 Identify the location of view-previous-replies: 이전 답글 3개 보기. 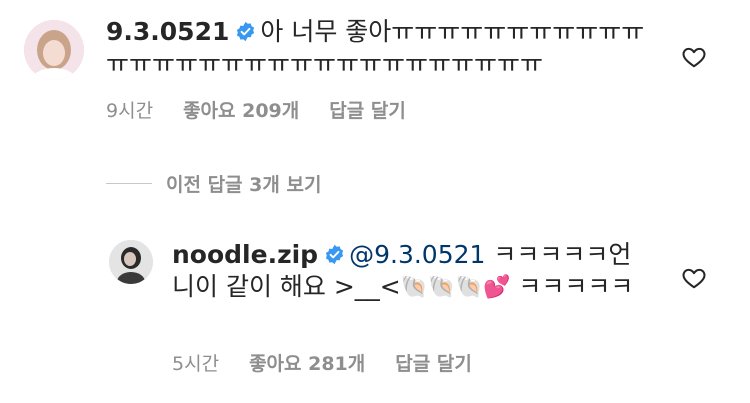
(213, 183).